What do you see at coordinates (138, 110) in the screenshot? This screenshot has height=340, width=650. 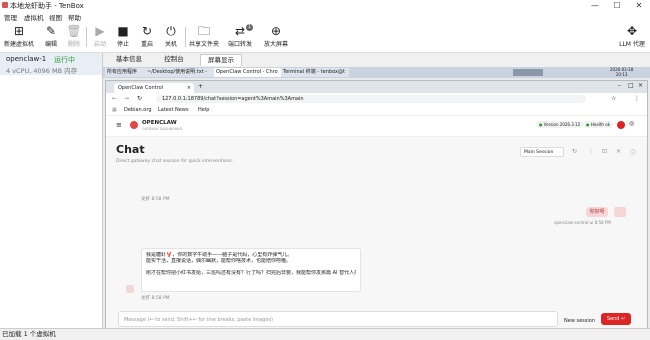 I see `bookmark-debian: Debian.org` at bounding box center [138, 110].